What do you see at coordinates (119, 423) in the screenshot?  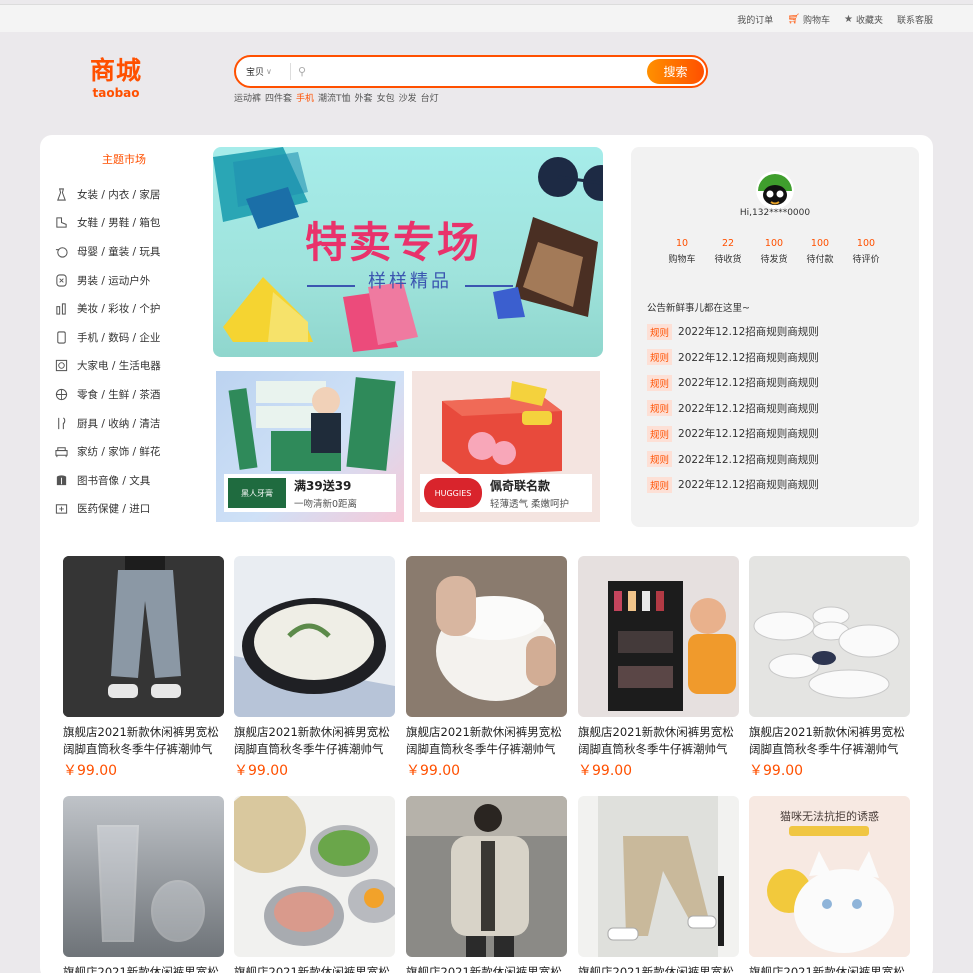 I see `category-label: 厨具 / 收纳 / 清洁` at bounding box center [119, 423].